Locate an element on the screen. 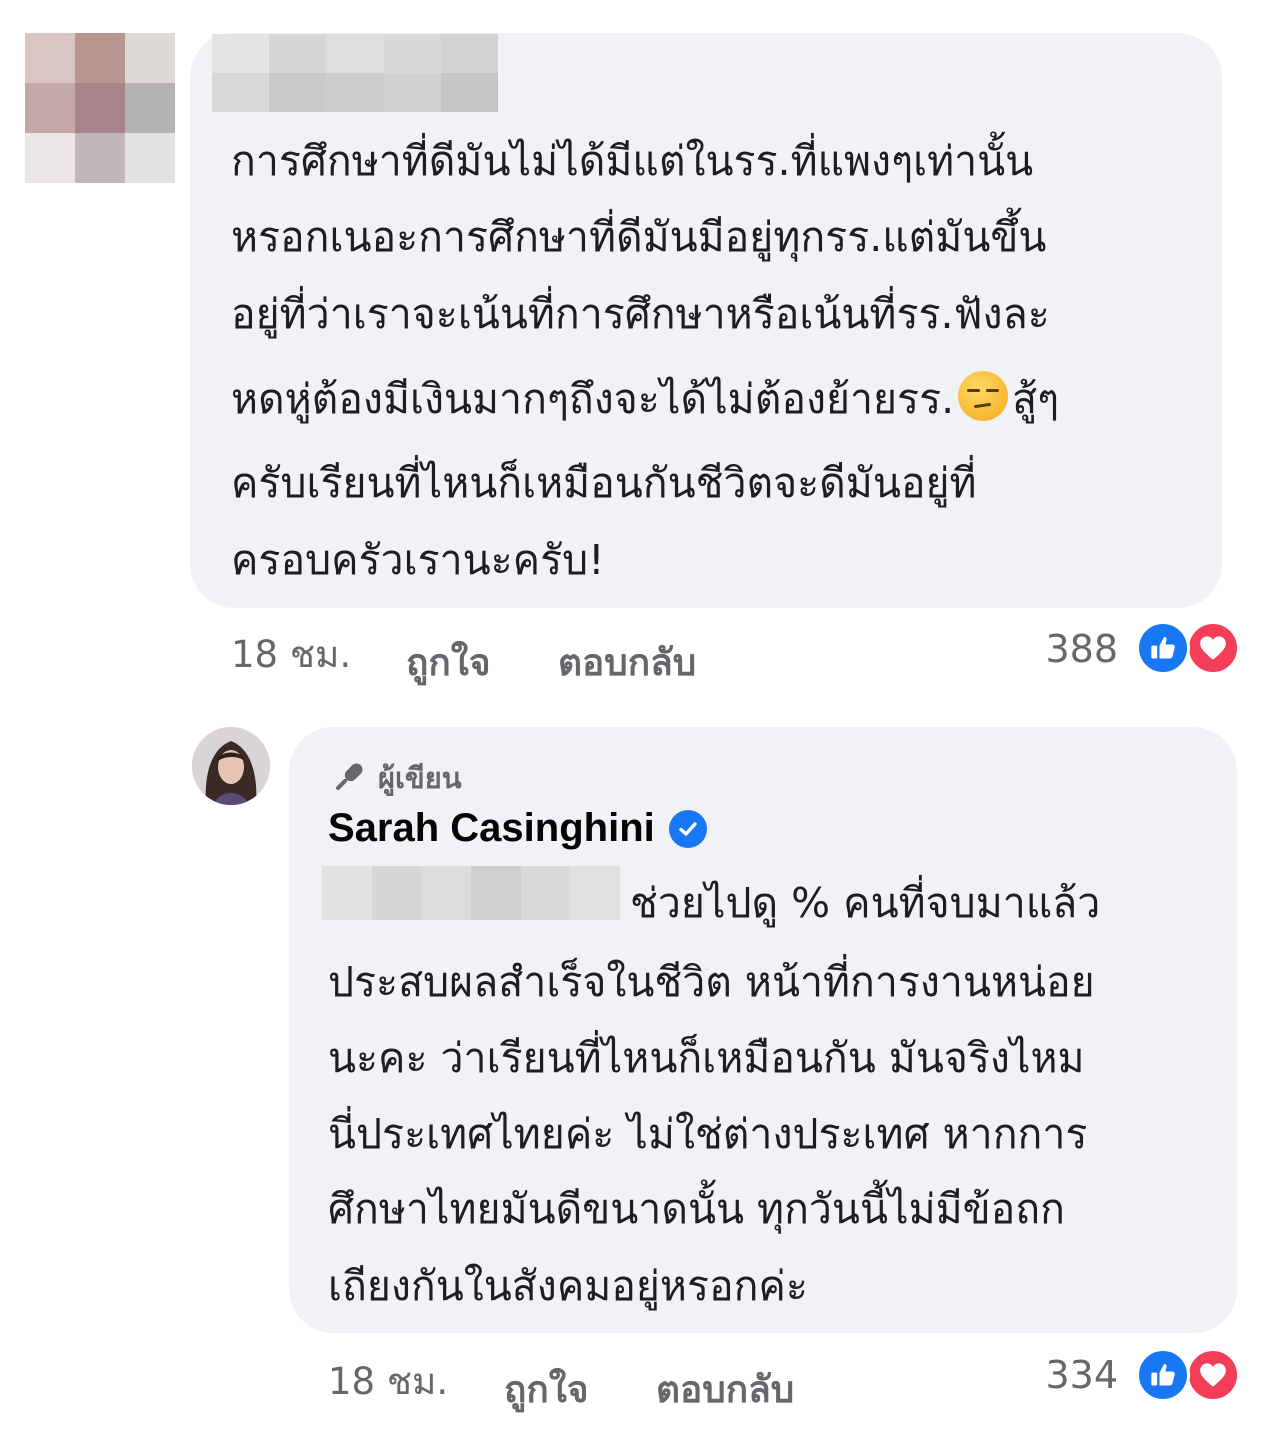 The height and width of the screenshot is (1445, 1280). unamused-face-emoji-icon is located at coordinates (983, 396).